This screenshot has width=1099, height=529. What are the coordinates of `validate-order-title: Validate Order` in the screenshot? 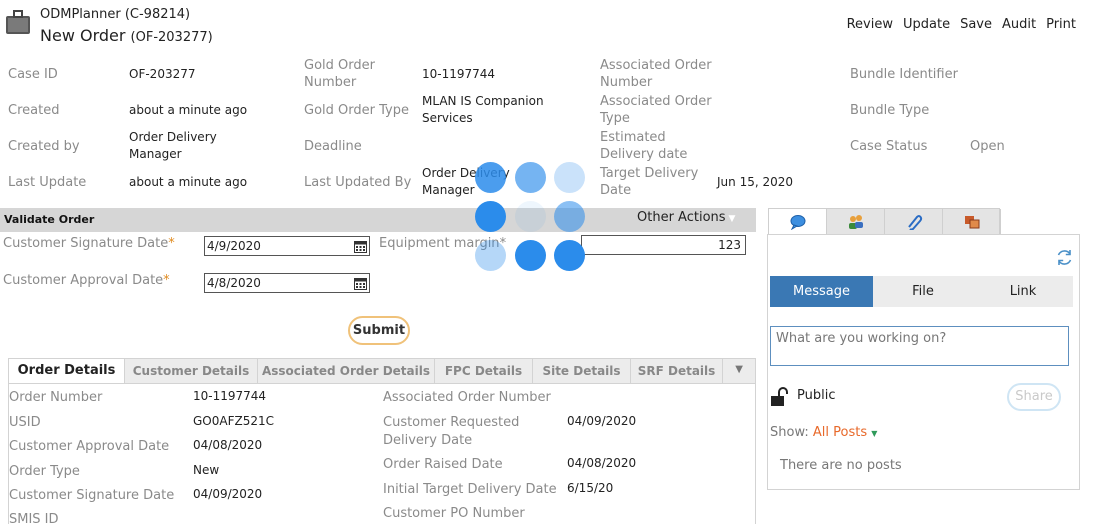 It's located at (49, 219).